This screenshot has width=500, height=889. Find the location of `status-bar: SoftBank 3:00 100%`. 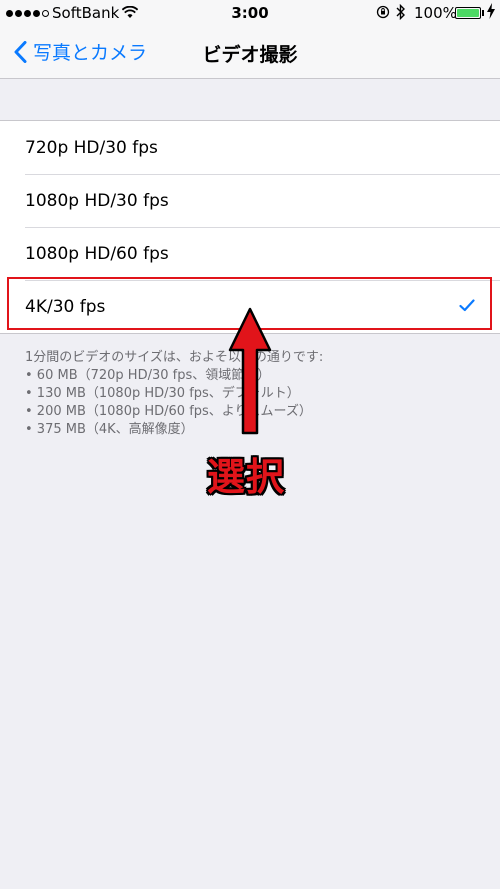

status-bar: SoftBank 3:00 100% is located at coordinates (250, 14).